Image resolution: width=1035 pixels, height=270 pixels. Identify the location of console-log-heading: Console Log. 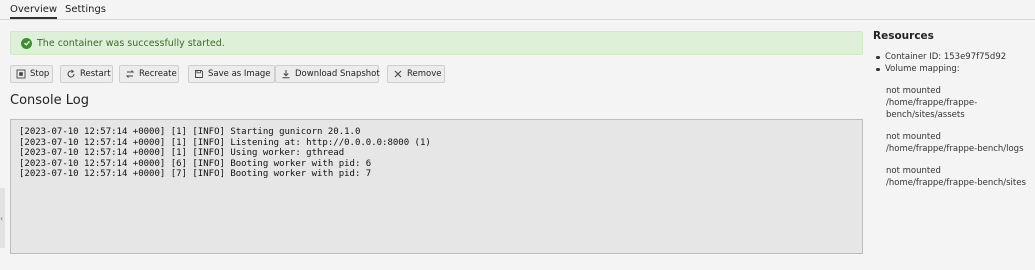
(49, 100).